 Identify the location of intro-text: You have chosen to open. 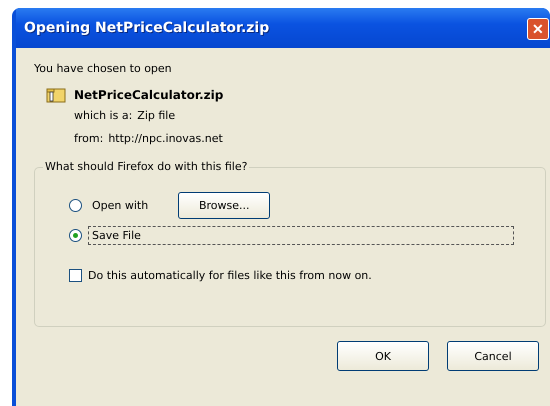
(103, 68).